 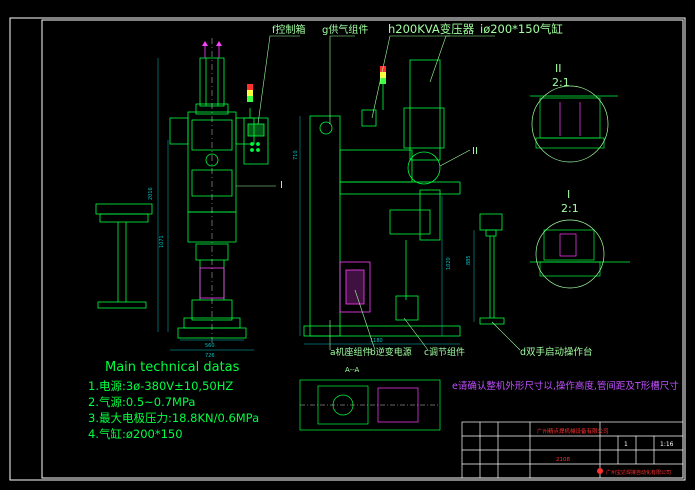 I want to click on tech-line-4: 4.气缸:ø200*150, so click(x=135, y=434).